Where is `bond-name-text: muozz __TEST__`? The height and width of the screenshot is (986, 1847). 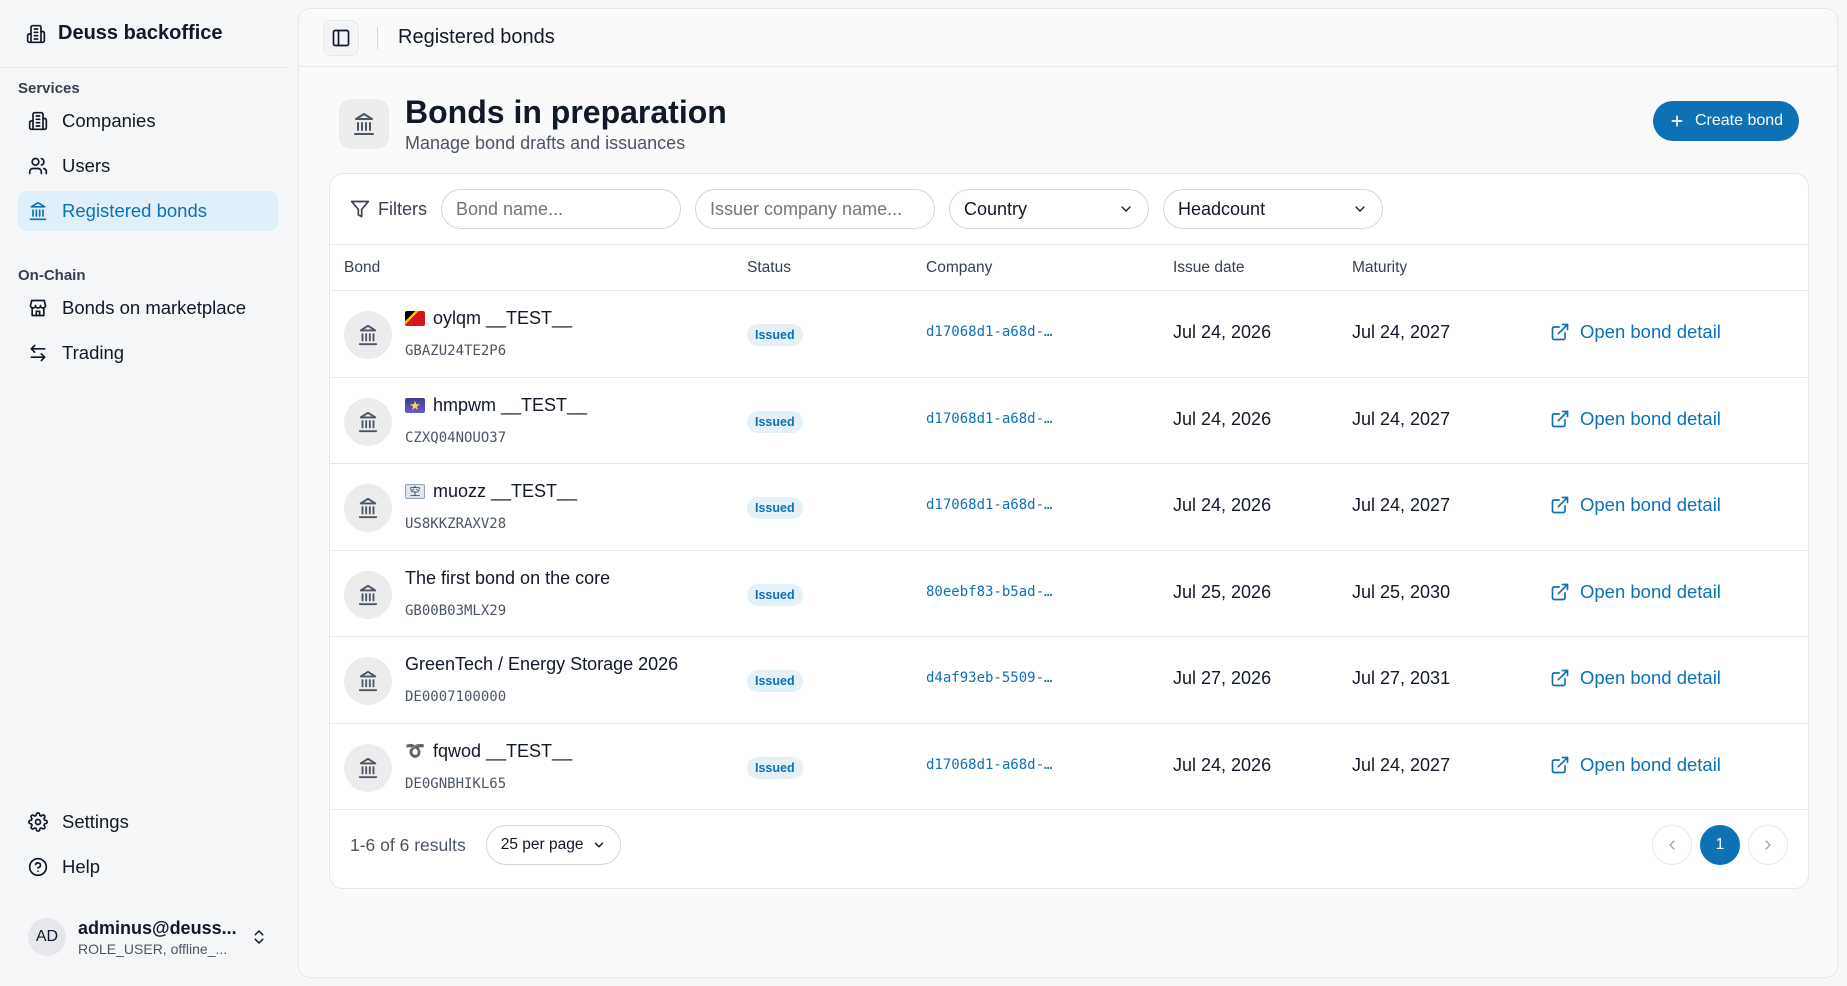
bond-name-text: muozz __TEST__ is located at coordinates (505, 491).